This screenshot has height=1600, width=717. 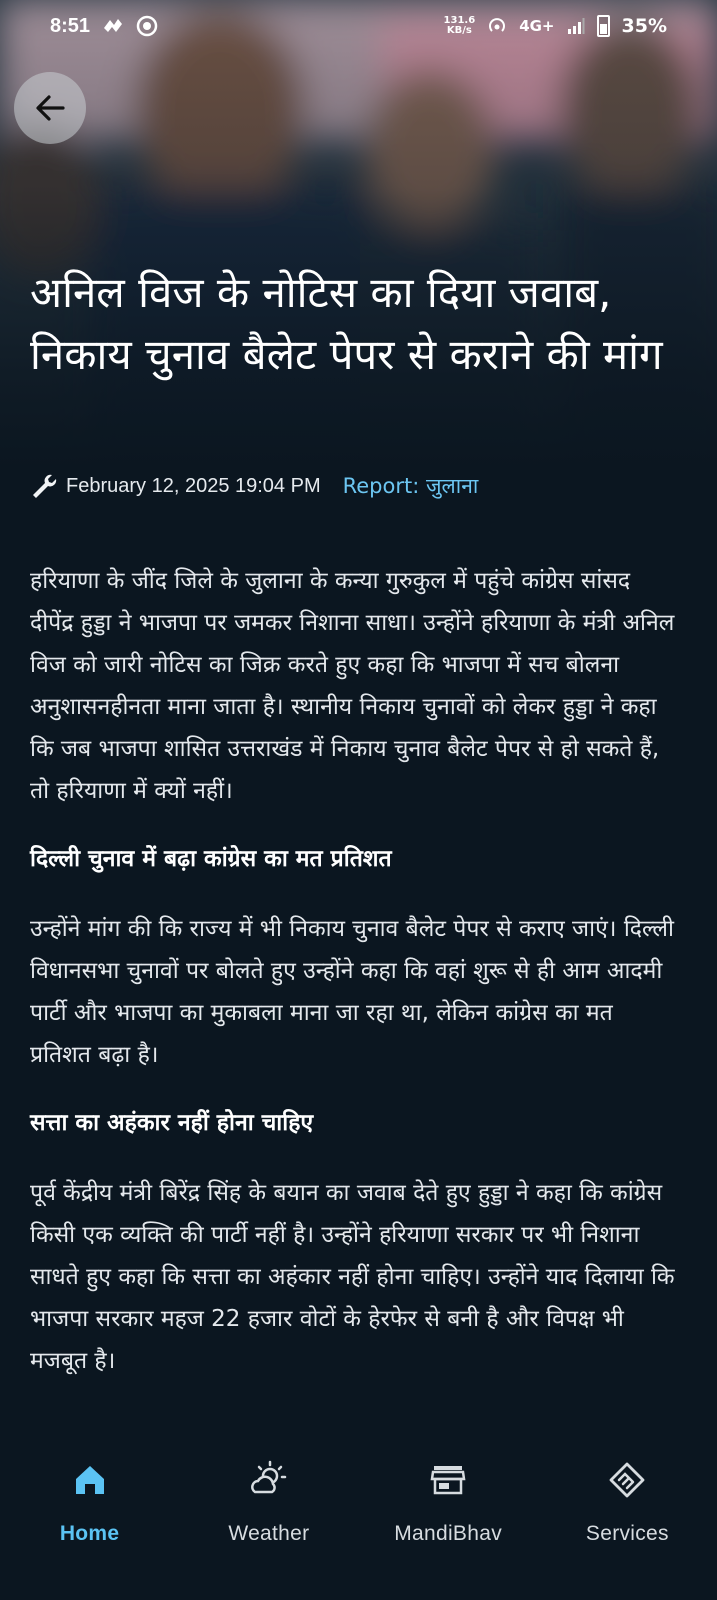 What do you see at coordinates (627, 1529) in the screenshot?
I see `nav-services: Services` at bounding box center [627, 1529].